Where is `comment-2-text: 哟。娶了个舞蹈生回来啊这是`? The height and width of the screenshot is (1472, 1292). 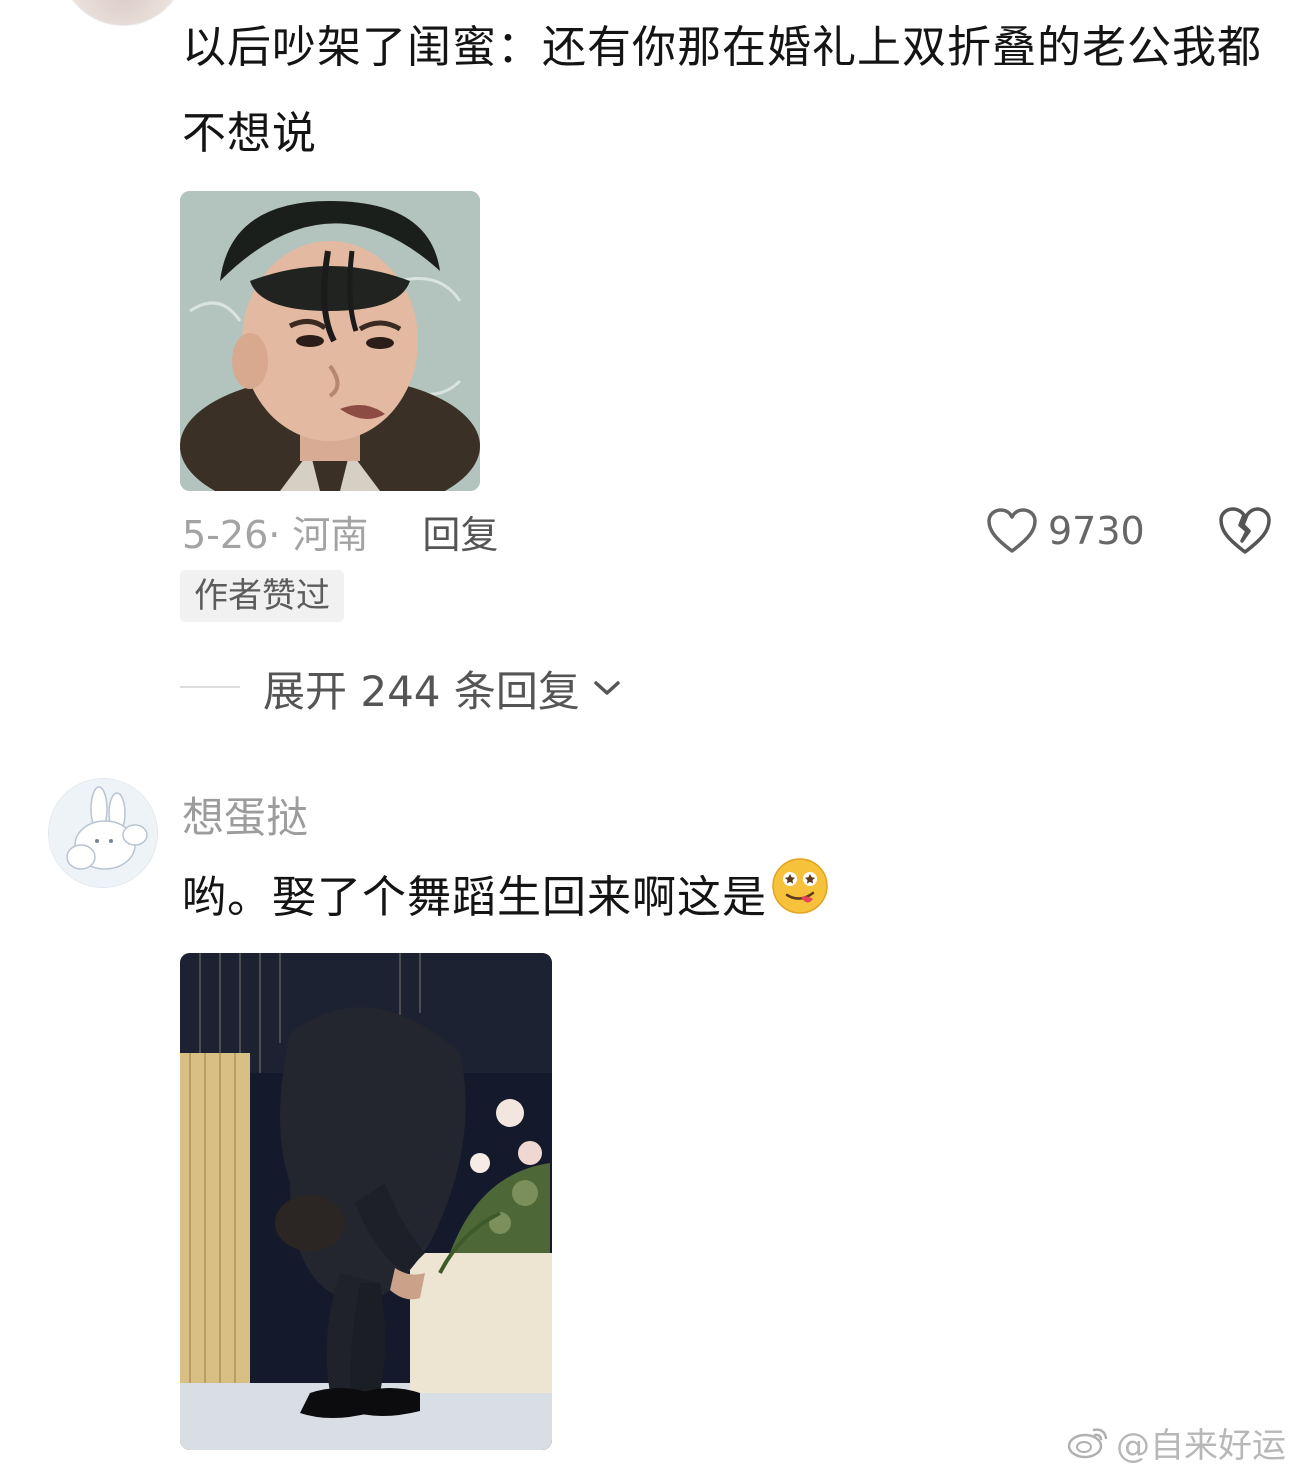 comment-2-text: 哟。娶了个舞蹈生回来啊这是 is located at coordinates (474, 897).